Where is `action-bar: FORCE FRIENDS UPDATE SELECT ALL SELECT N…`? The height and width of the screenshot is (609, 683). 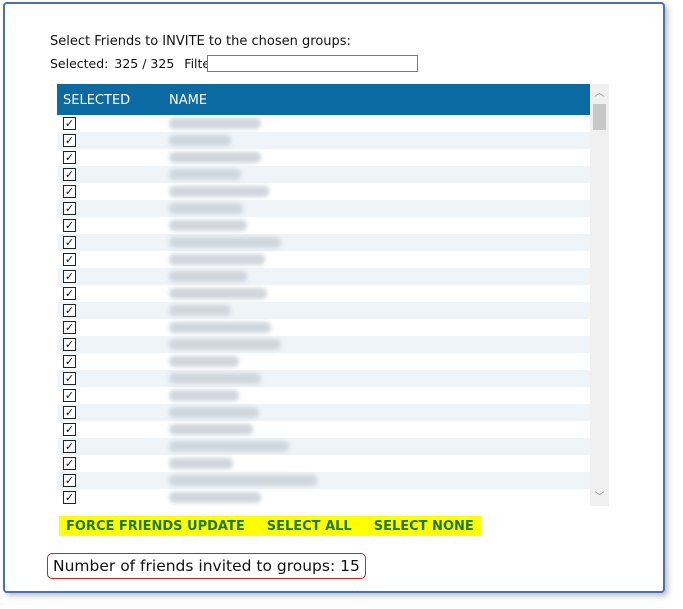
action-bar: FORCE FRIENDS UPDATE SELECT ALL SELECT N… is located at coordinates (270, 526).